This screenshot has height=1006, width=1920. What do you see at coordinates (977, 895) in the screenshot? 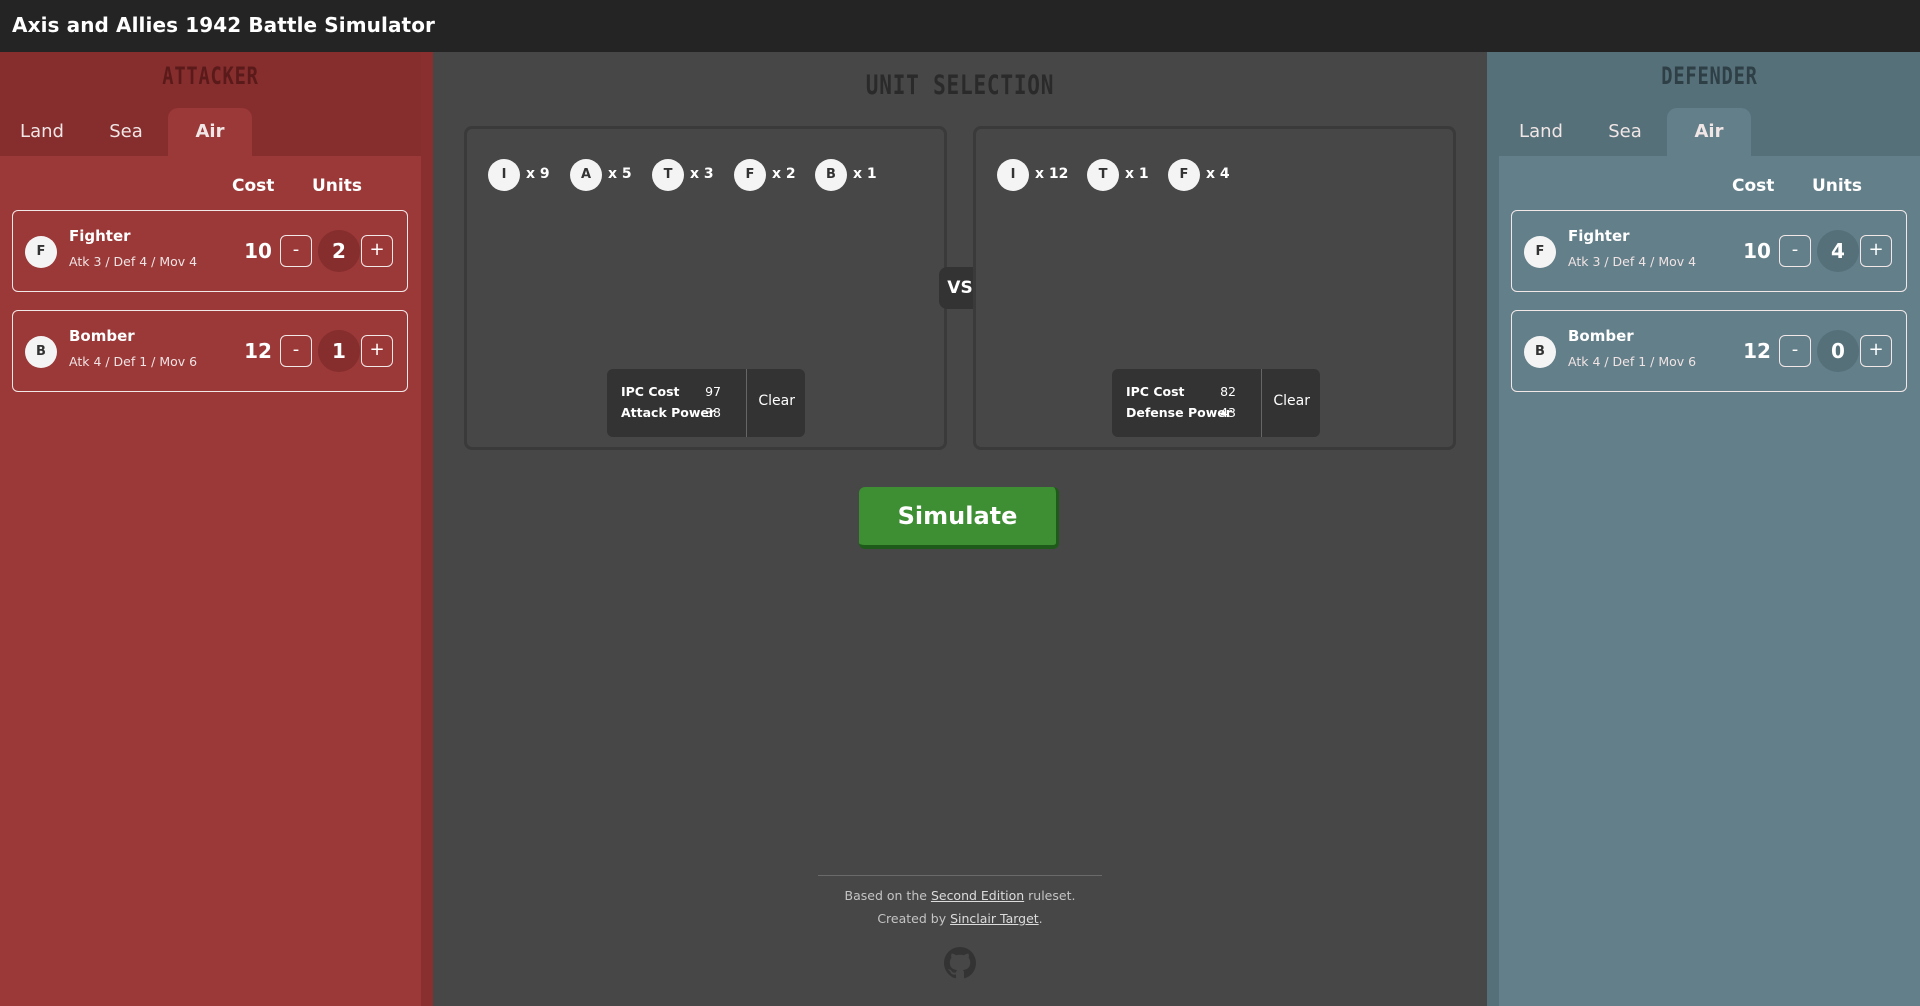
I see `second-edition-link: Second Edition` at bounding box center [977, 895].